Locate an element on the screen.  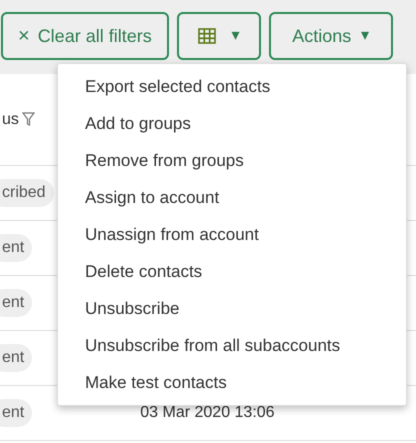
date-cell-text: 03 Mar 2020 13:06 is located at coordinates (207, 413).